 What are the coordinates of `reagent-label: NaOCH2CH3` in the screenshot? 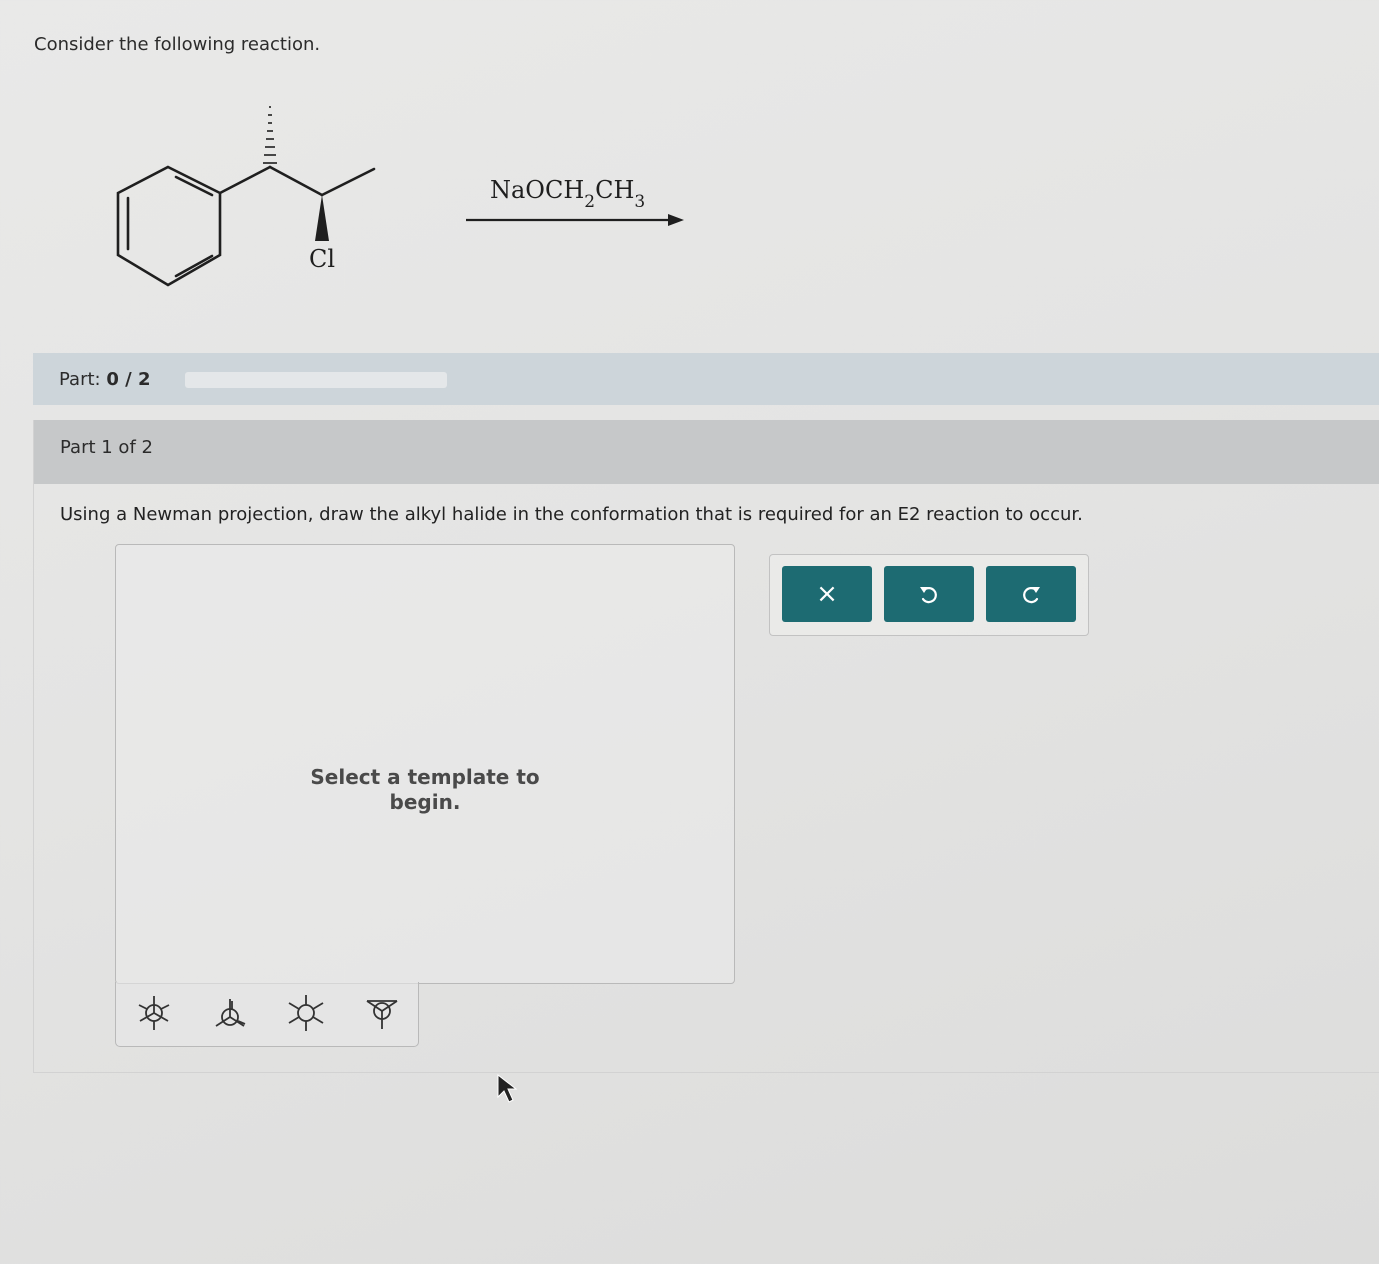 It's located at (568, 194).